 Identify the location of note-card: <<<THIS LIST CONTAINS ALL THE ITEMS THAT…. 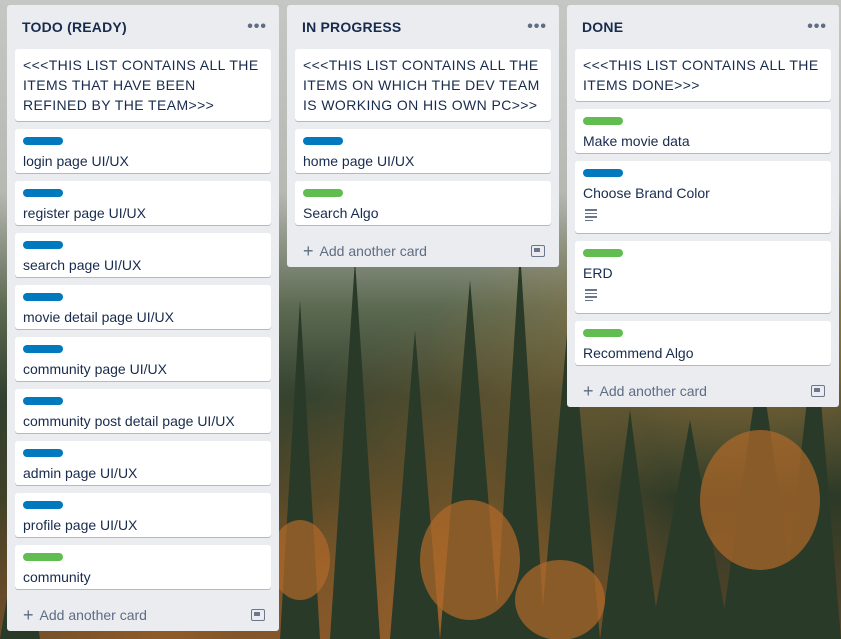
(143, 85).